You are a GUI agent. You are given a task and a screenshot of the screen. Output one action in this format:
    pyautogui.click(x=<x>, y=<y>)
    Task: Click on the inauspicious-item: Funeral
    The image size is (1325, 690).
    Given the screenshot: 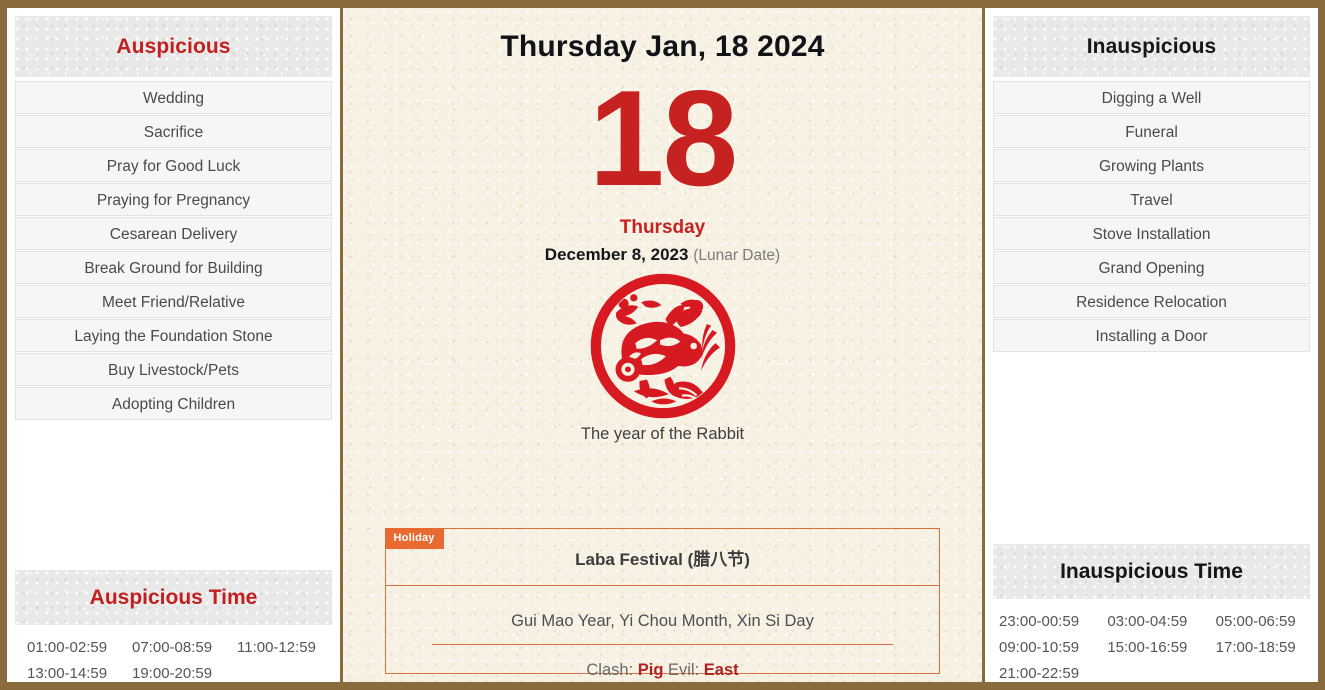 What is the action you would take?
    pyautogui.click(x=1151, y=131)
    